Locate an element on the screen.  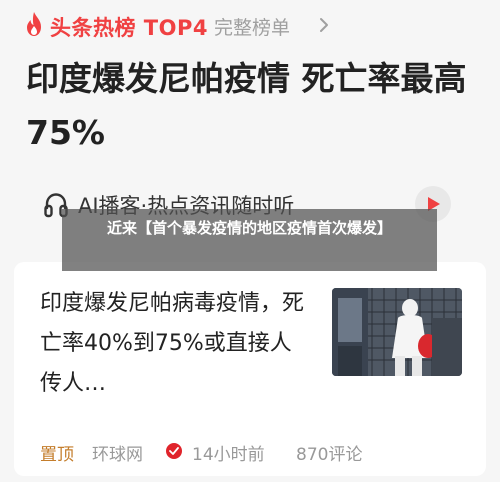
full-list-link: 完整榜单 is located at coordinates (252, 26).